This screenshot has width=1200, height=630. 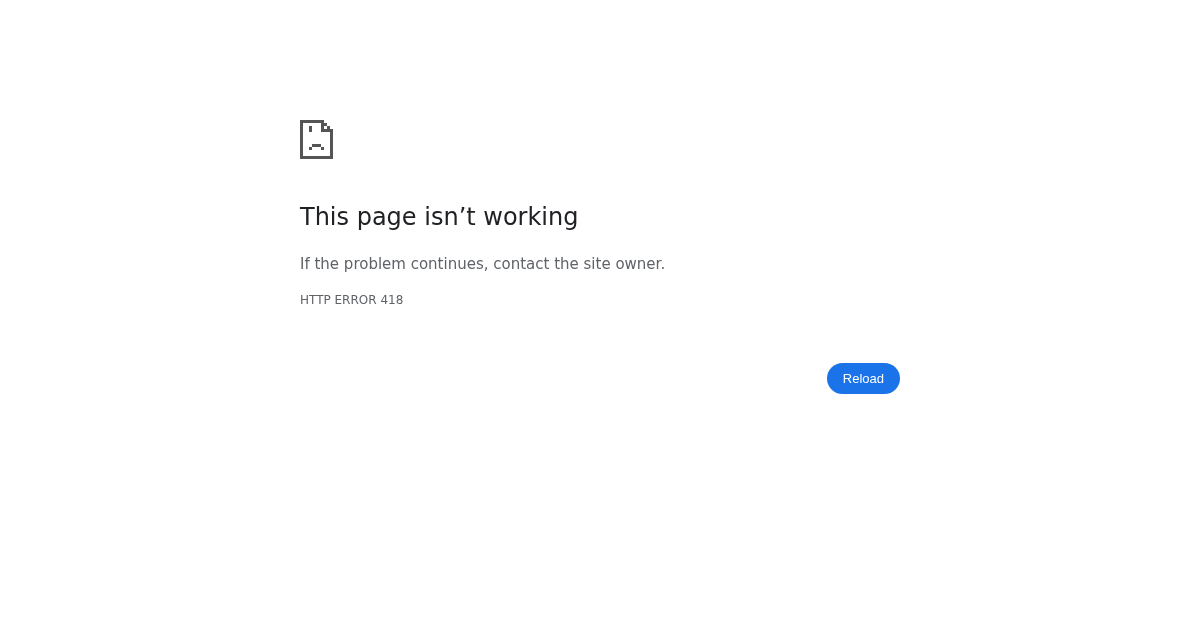 What do you see at coordinates (440, 217) in the screenshot?
I see `error-heading: This page isn’t working` at bounding box center [440, 217].